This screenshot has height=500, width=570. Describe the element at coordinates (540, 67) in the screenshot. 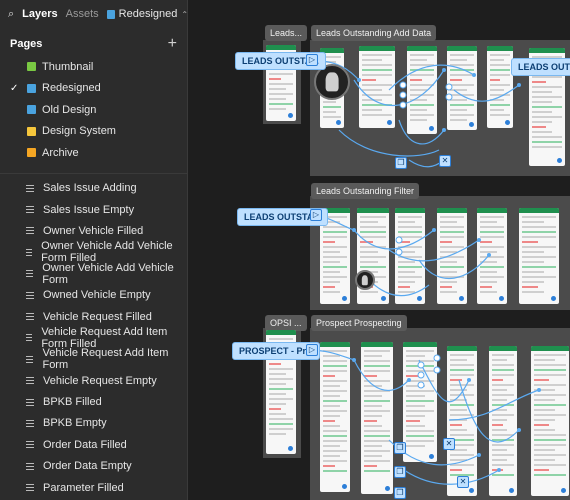

I see `flow-label-leads-right: LEADS OUTSTA` at that location.